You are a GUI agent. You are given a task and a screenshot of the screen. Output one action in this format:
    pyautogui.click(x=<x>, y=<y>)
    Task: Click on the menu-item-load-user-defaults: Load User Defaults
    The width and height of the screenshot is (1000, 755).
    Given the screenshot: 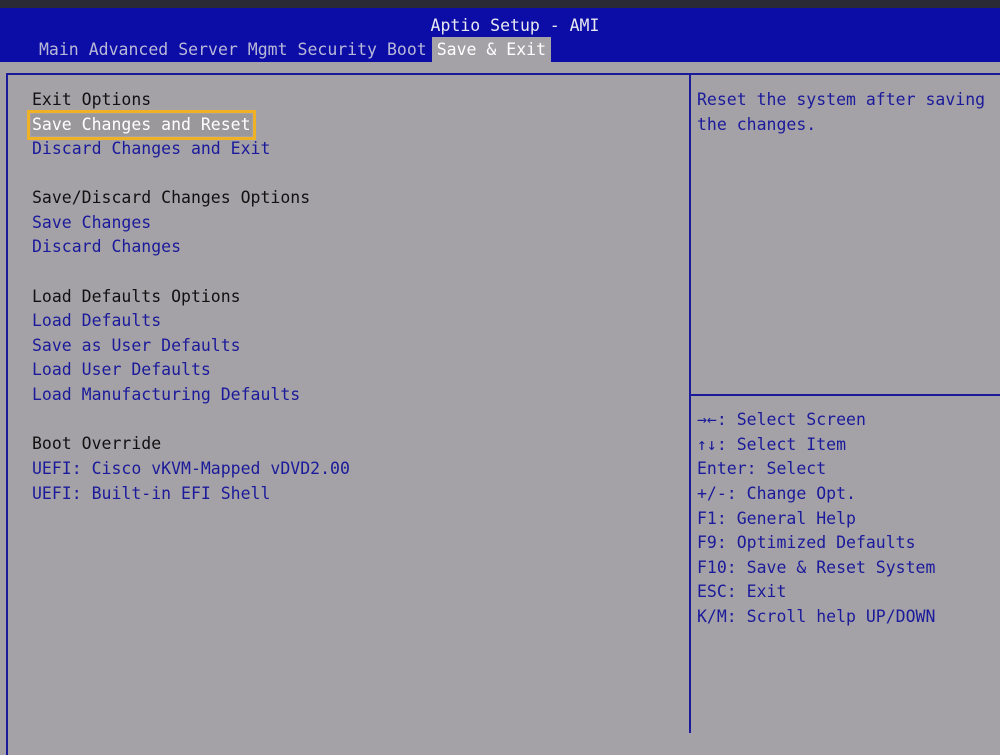 What is the action you would take?
    pyautogui.click(x=121, y=370)
    